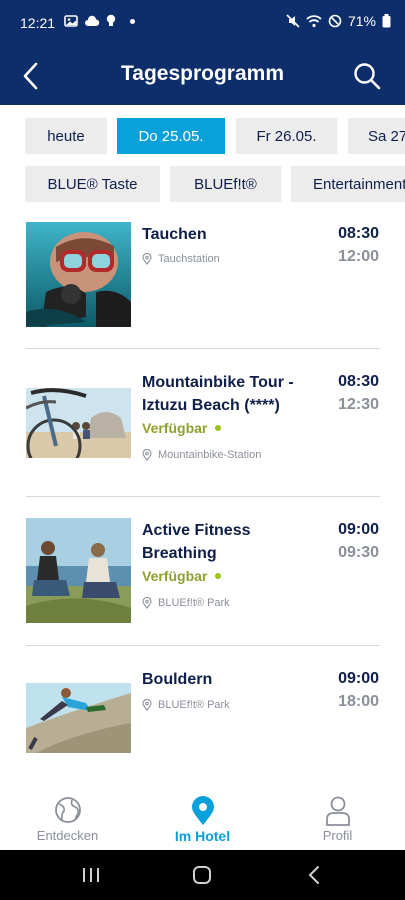 Image resolution: width=405 pixels, height=900 pixels. What do you see at coordinates (286, 136) in the screenshot?
I see `day-chip: Fr 26.05.` at bounding box center [286, 136].